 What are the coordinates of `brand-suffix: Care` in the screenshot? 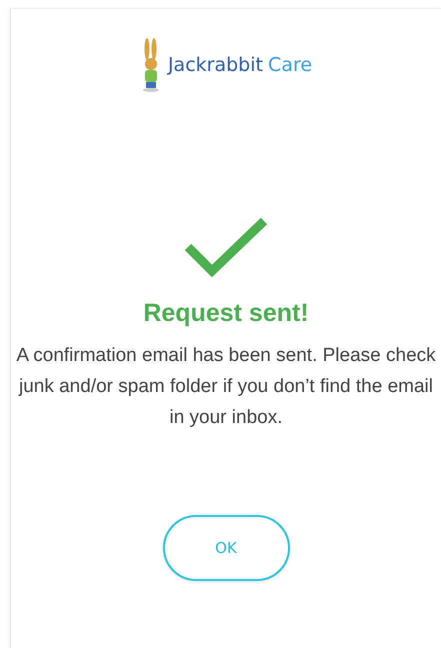 It's located at (290, 65).